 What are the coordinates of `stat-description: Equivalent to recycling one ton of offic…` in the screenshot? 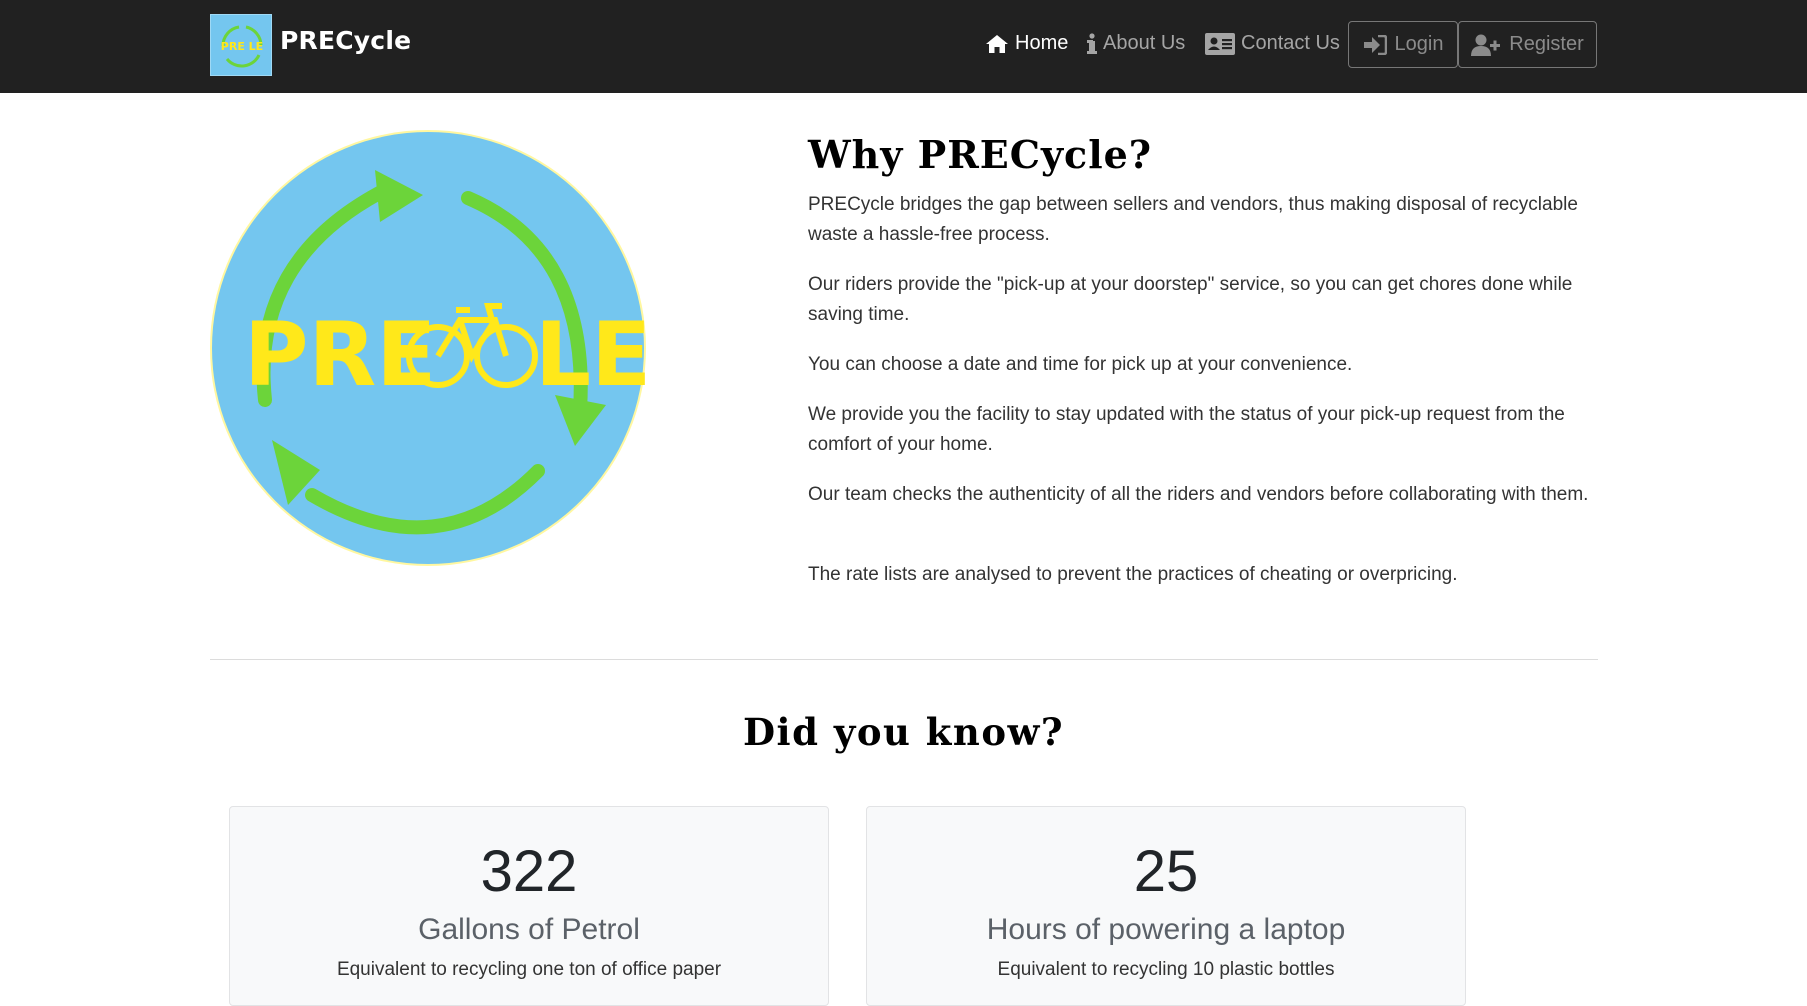 It's located at (529, 969).